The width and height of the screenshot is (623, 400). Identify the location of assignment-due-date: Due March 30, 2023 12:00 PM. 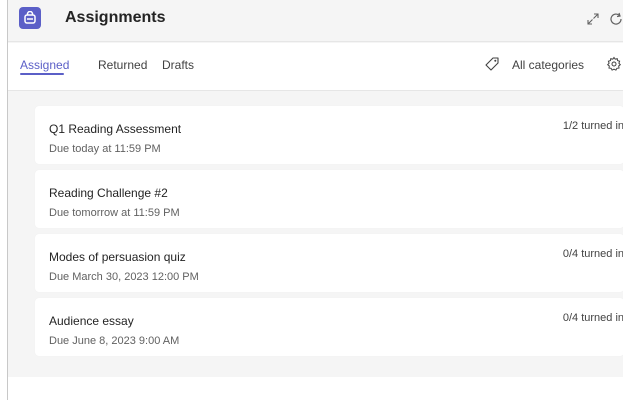
(124, 277).